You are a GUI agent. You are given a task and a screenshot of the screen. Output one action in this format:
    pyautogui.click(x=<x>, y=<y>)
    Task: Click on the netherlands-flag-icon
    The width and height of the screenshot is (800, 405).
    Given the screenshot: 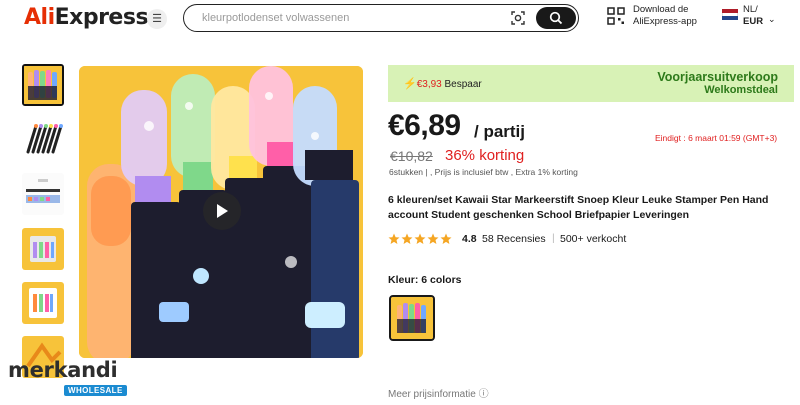 What is the action you would take?
    pyautogui.click(x=730, y=15)
    